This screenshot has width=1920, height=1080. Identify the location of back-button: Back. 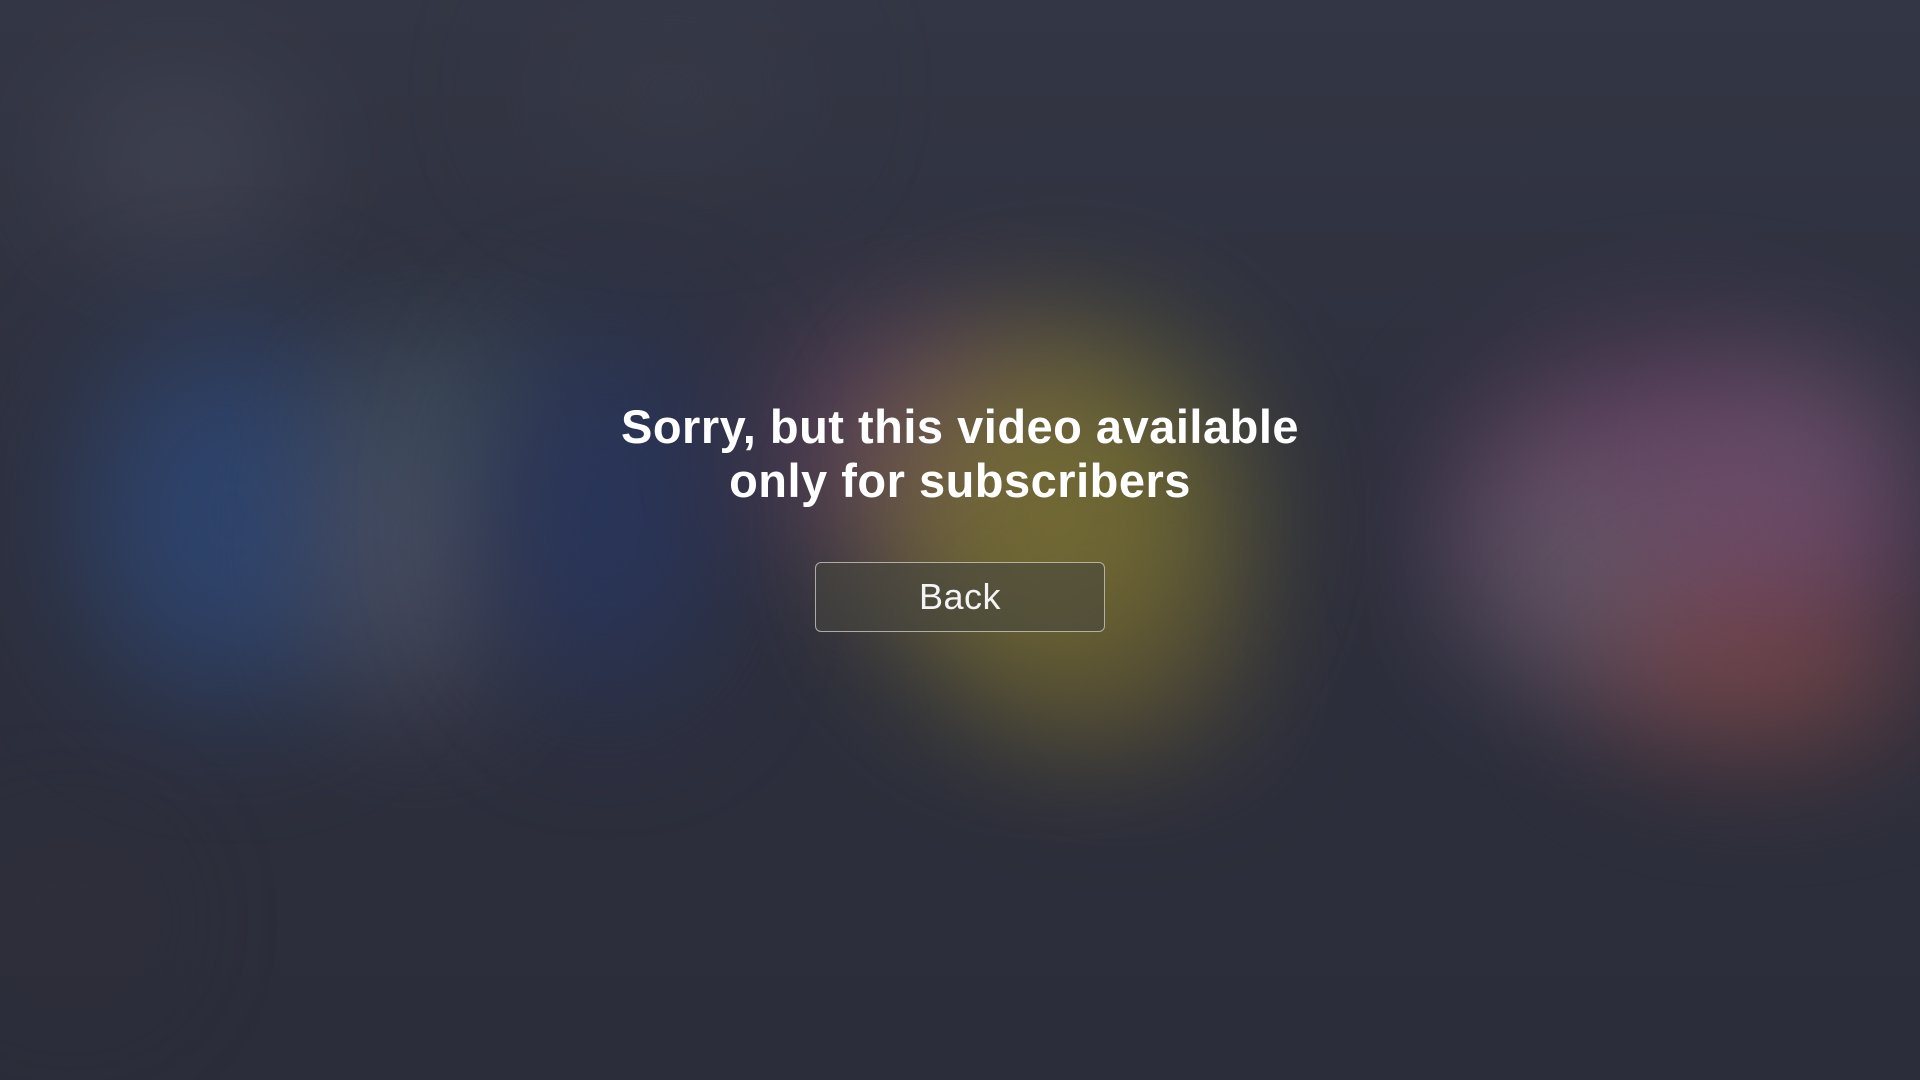
(960, 597).